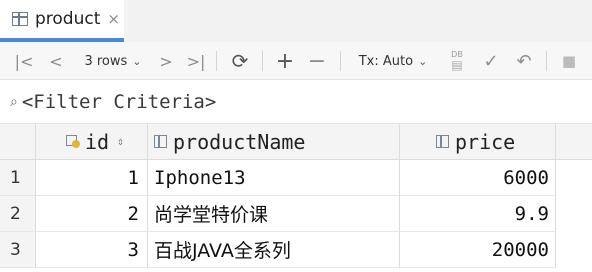 Image resolution: width=592 pixels, height=272 pixels. Describe the element at coordinates (569, 61) in the screenshot. I see `stop-icon: ■` at that location.